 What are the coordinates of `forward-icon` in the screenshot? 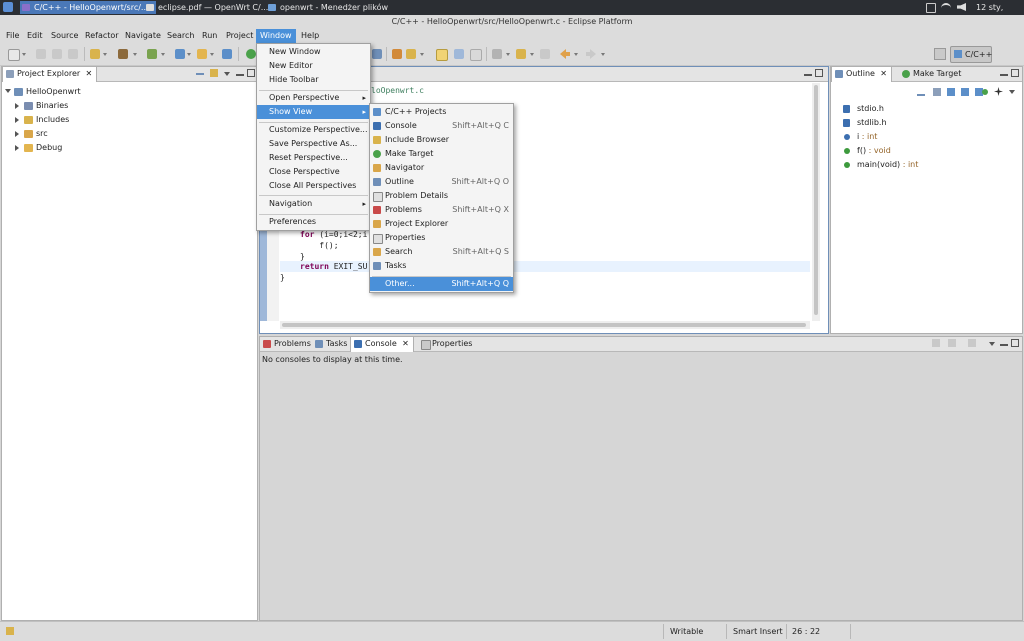 It's located at (591, 54).